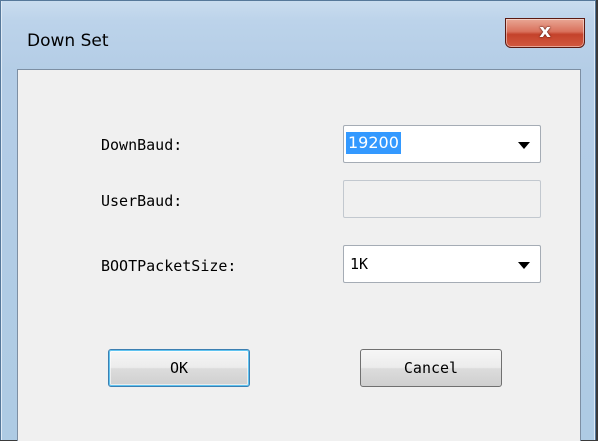  I want to click on close-button: x, so click(545, 33).